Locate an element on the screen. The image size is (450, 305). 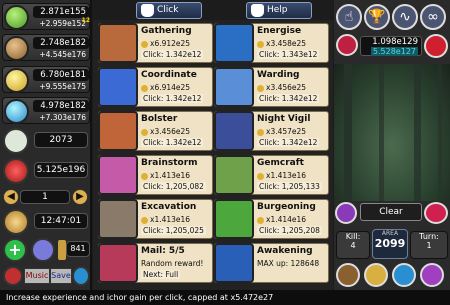
card-burgeoning: Burgeoning x1.414e16 Click: 1,205,208 is located at coordinates (271, 219).